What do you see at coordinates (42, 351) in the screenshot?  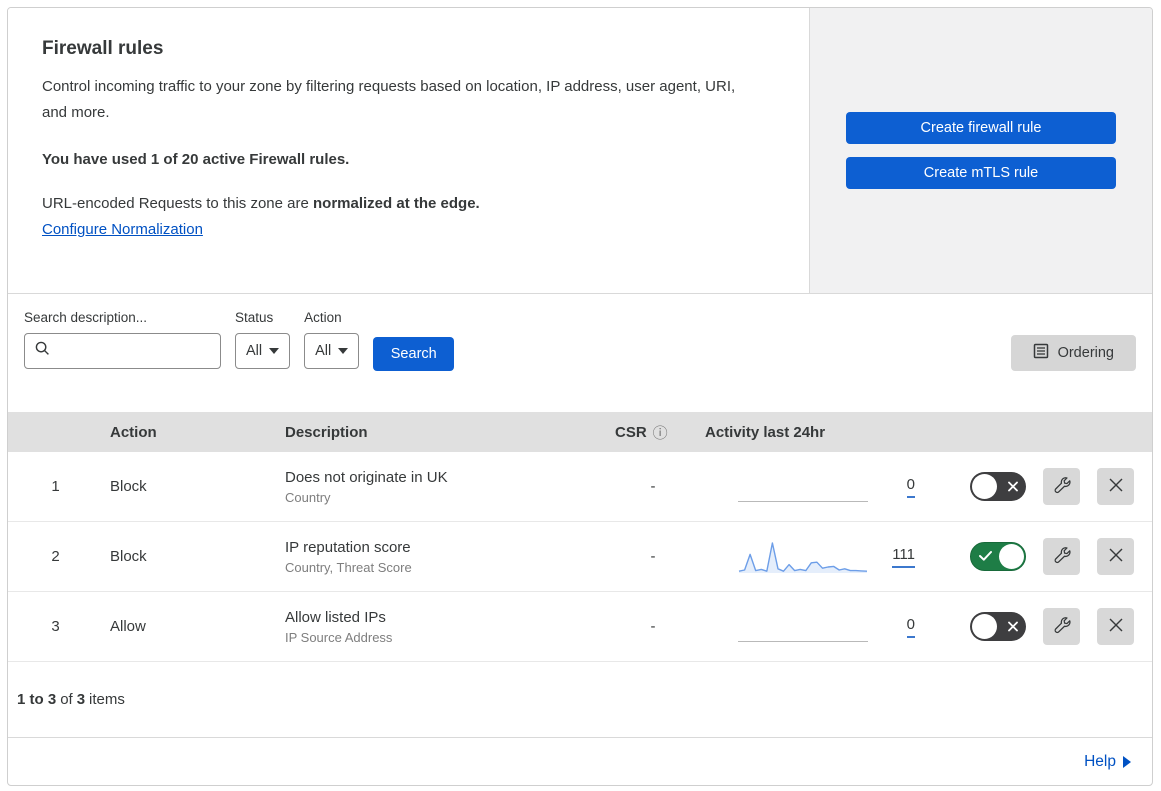 I see `search-icon` at bounding box center [42, 351].